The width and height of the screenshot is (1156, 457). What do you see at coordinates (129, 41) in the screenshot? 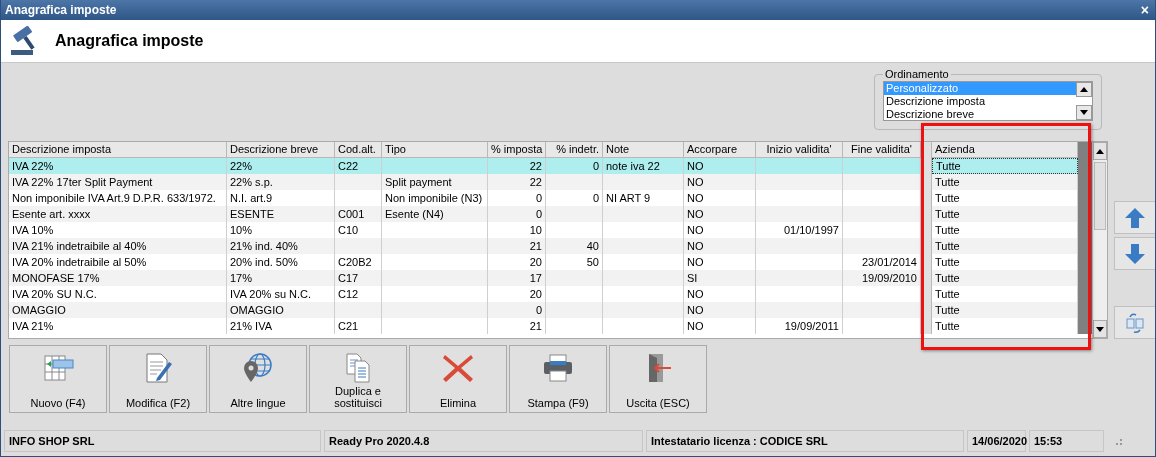
I see `page-title: Anagrafica imposte` at bounding box center [129, 41].